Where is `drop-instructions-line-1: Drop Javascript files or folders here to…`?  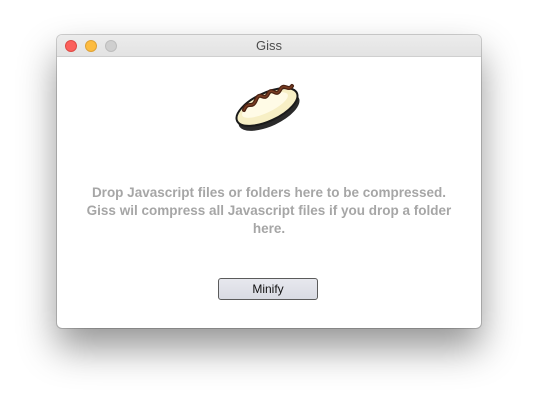 drop-instructions-line-1: Drop Javascript files or folders here to… is located at coordinates (269, 192).